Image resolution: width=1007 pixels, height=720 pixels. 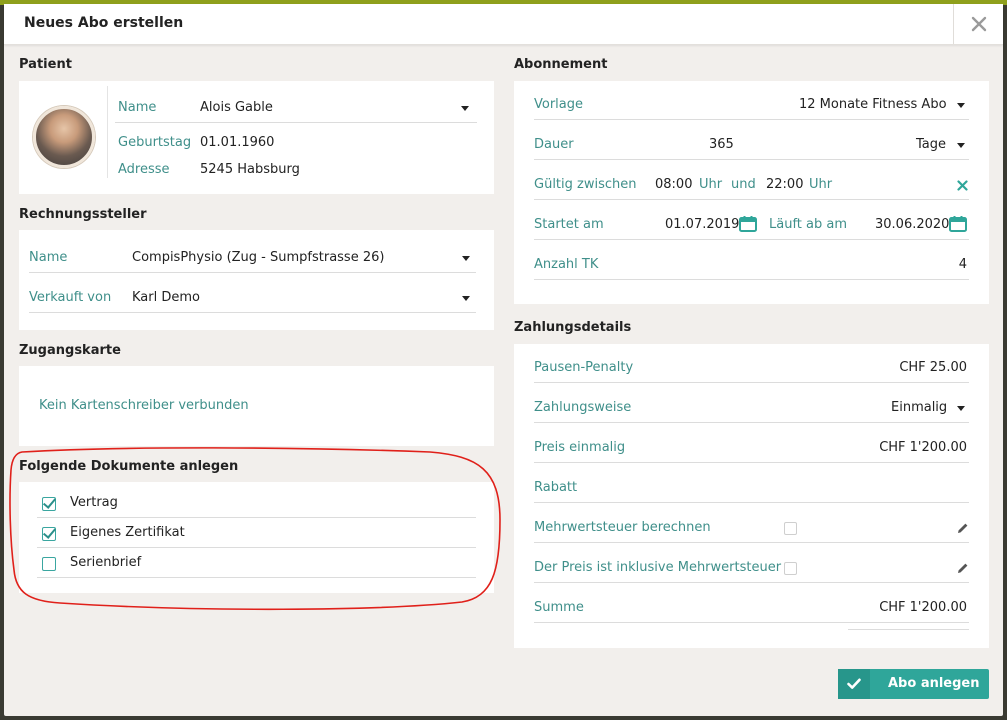 I want to click on sold-by-select: Verkauft von Karl Demo, so click(x=252, y=298).